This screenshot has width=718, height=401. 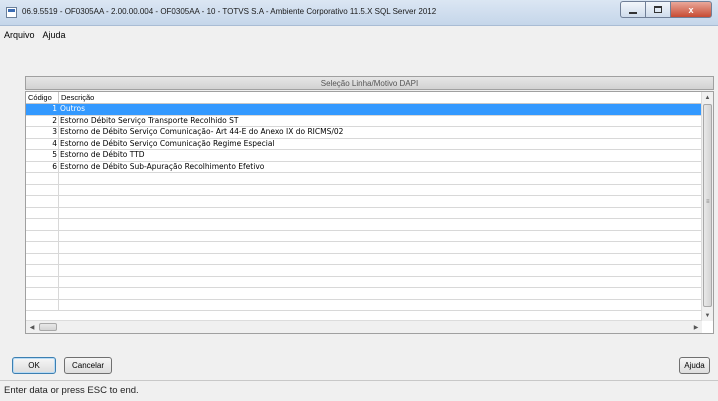 What do you see at coordinates (42, 120) in the screenshot?
I see `row-code: 2` at bounding box center [42, 120].